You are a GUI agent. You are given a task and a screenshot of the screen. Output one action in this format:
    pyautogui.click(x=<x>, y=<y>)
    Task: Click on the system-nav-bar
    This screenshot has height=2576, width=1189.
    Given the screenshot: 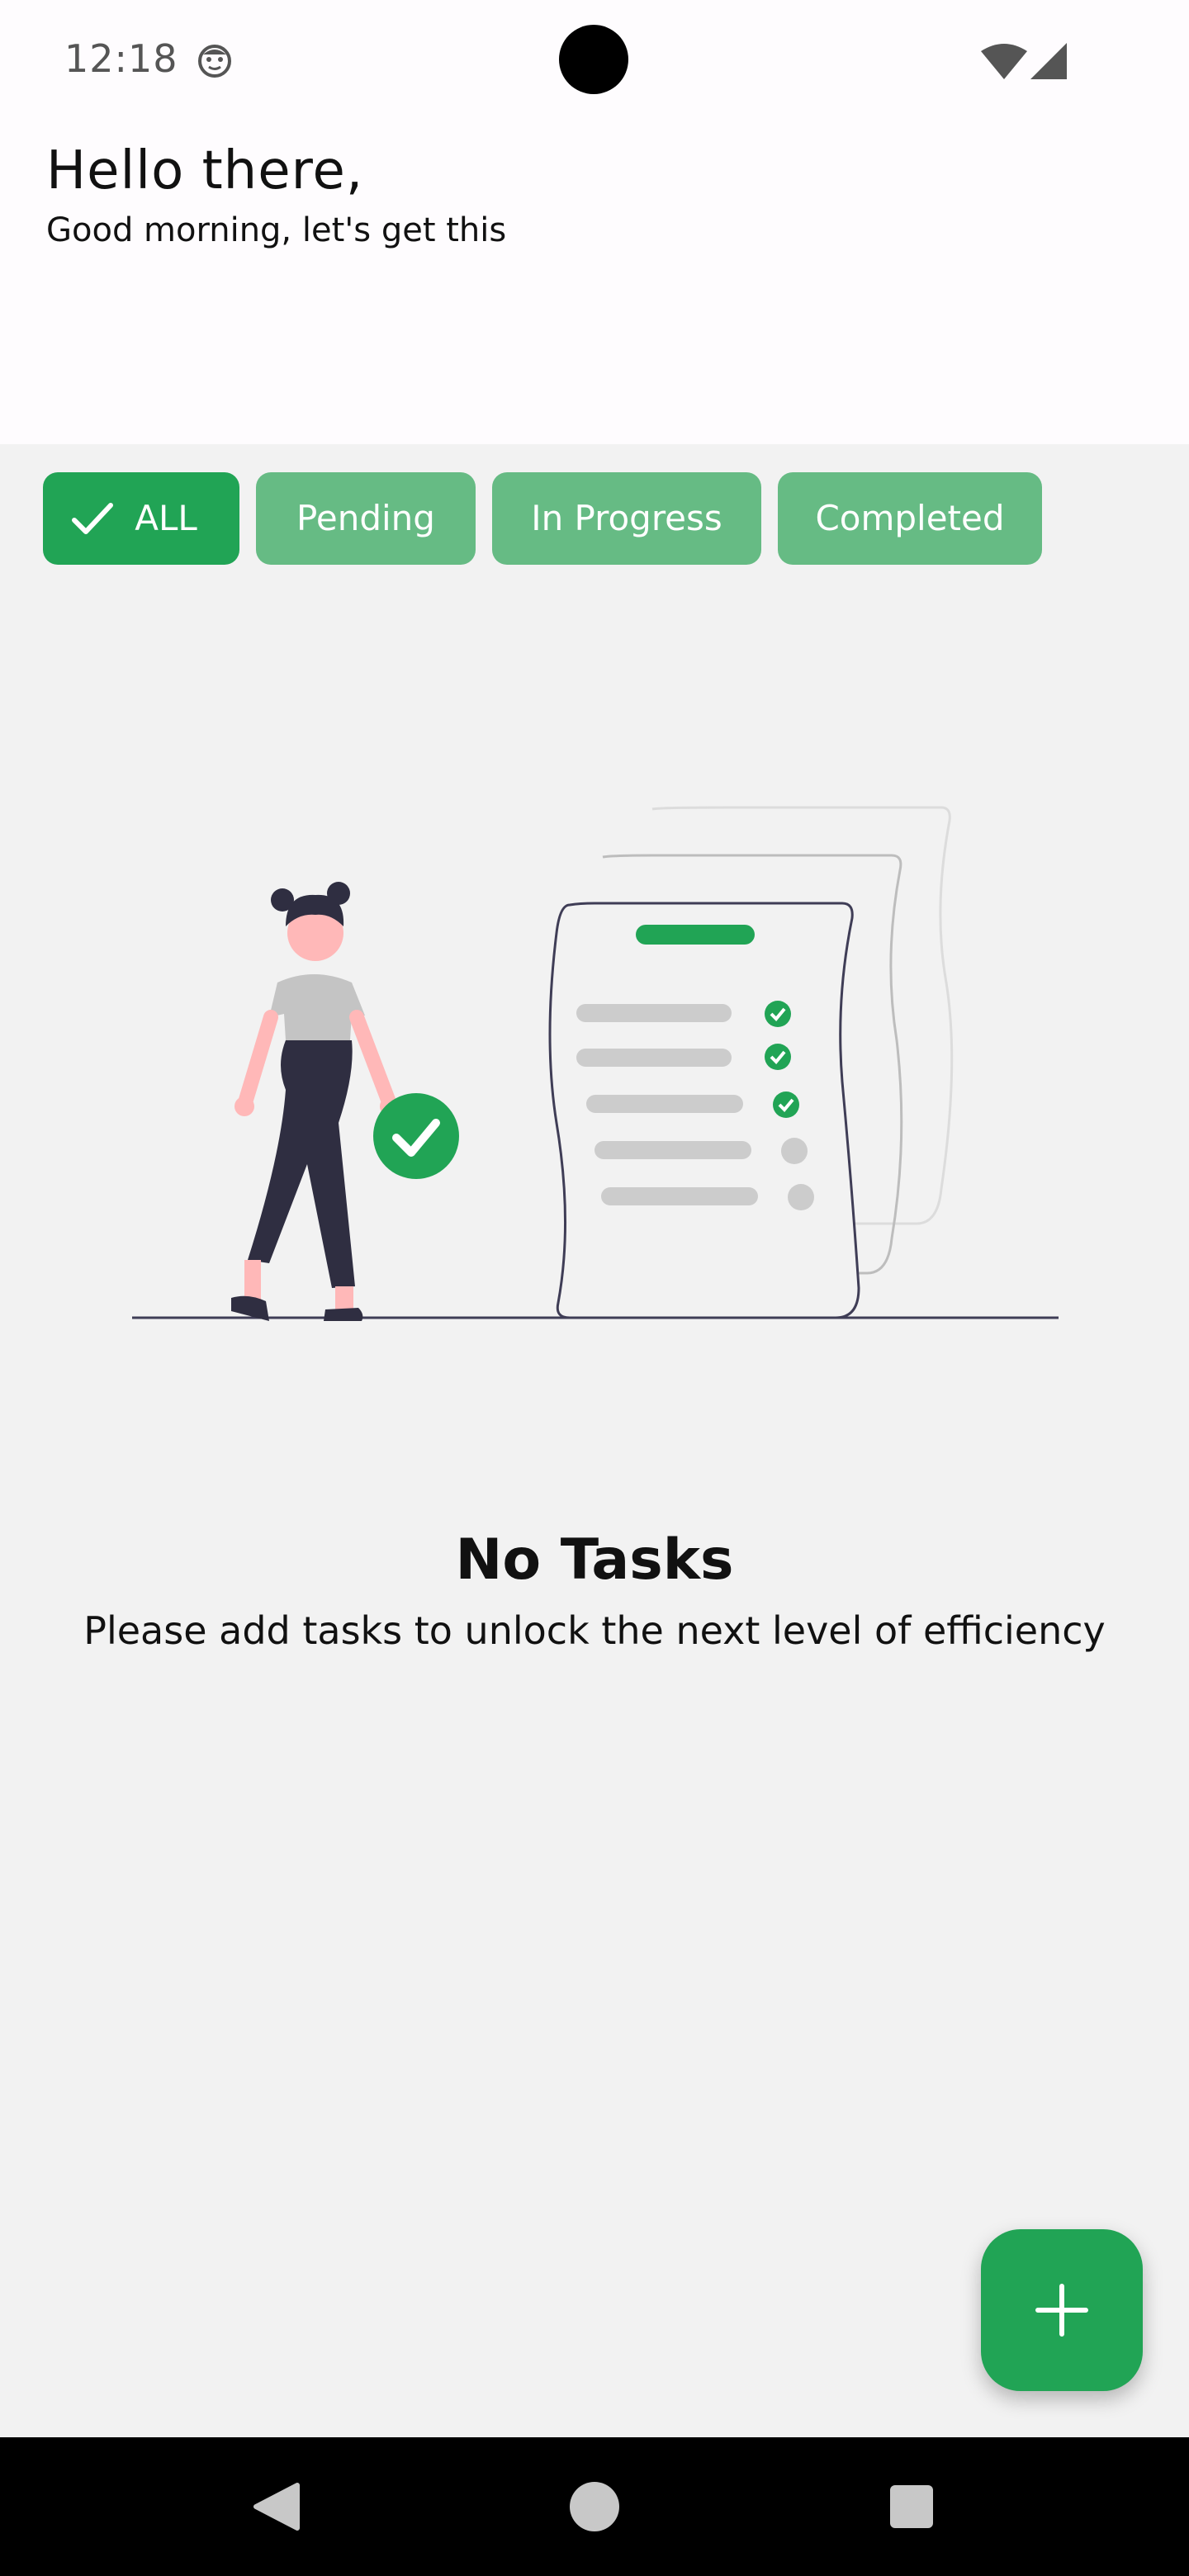 What is the action you would take?
    pyautogui.click(x=594, y=2506)
    